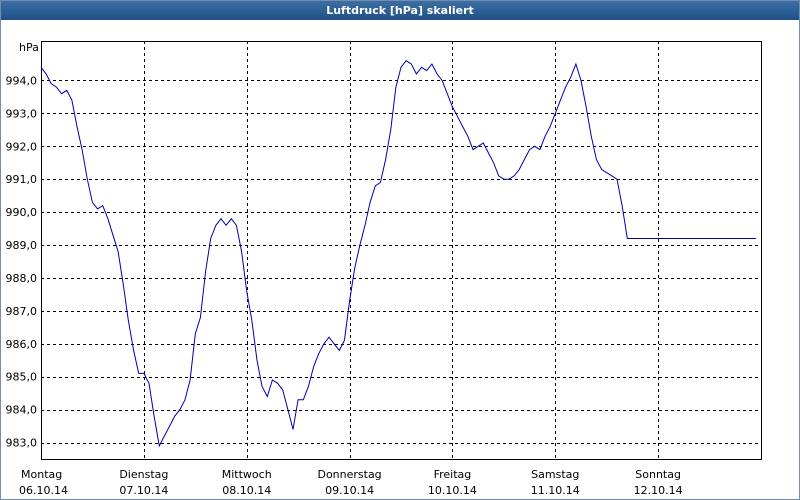 Image resolution: width=800 pixels, height=500 pixels. I want to click on y-tick-label: 994,0, so click(22, 80).